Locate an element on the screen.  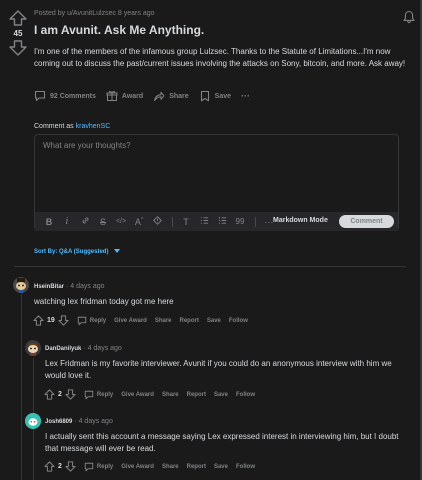
comment-votes: 2 is located at coordinates (60, 394).